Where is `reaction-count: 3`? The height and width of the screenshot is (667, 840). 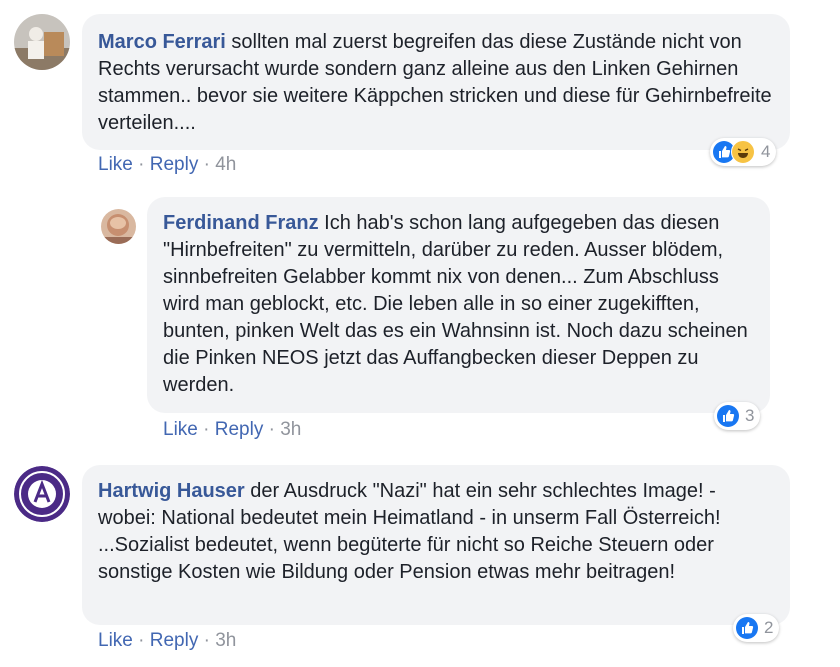
reaction-count: 3 is located at coordinates (750, 415).